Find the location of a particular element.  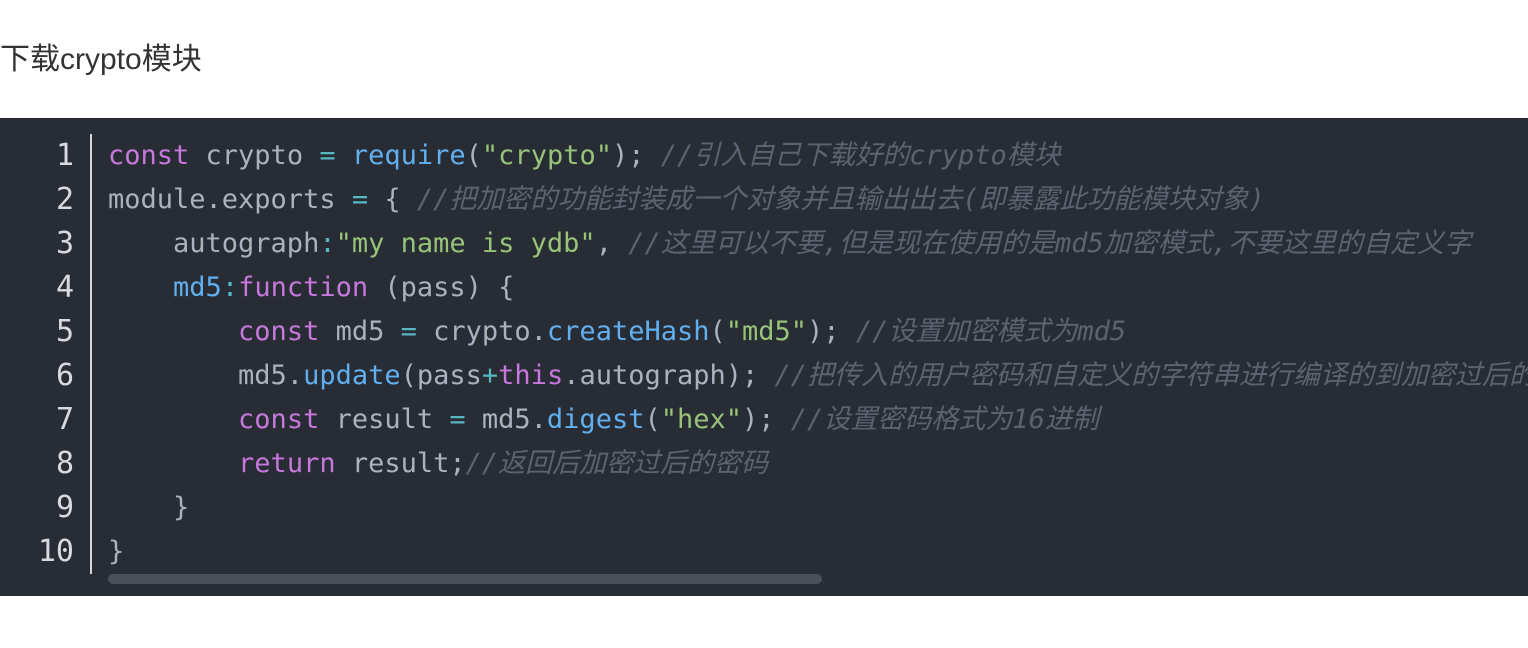

code-token: createHash is located at coordinates (628, 331).